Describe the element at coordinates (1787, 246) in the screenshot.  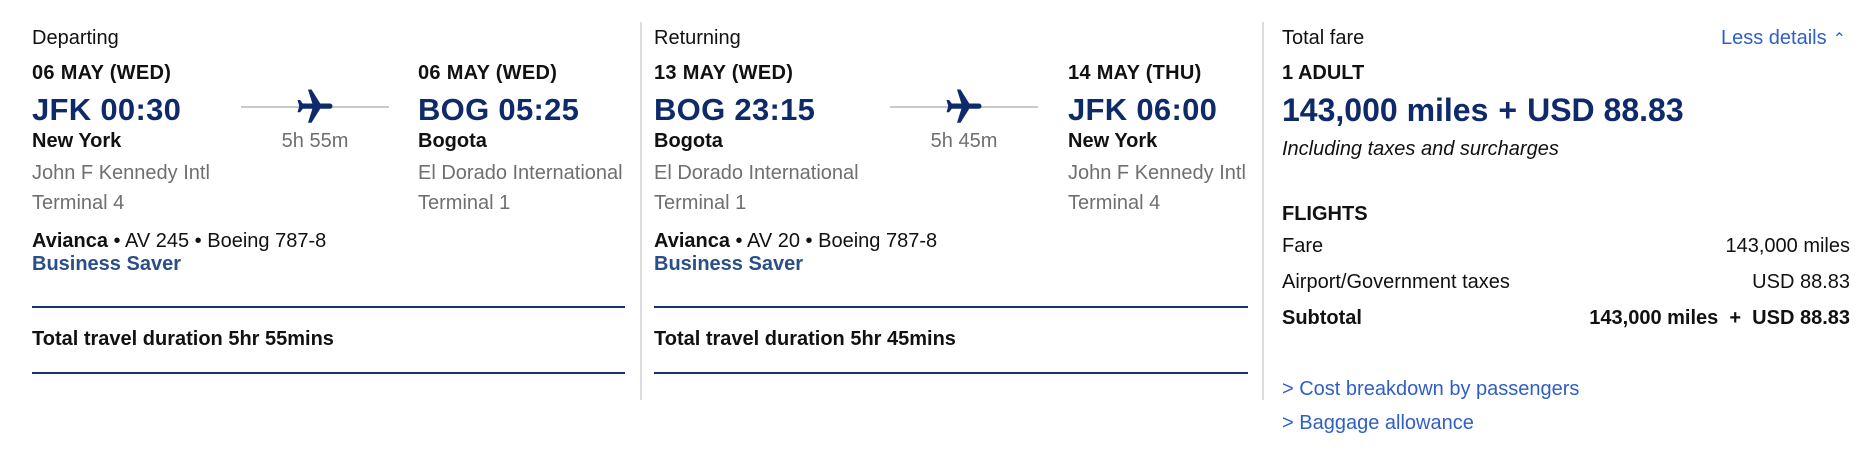
I see `fare-row-value: 143,000 miles` at that location.